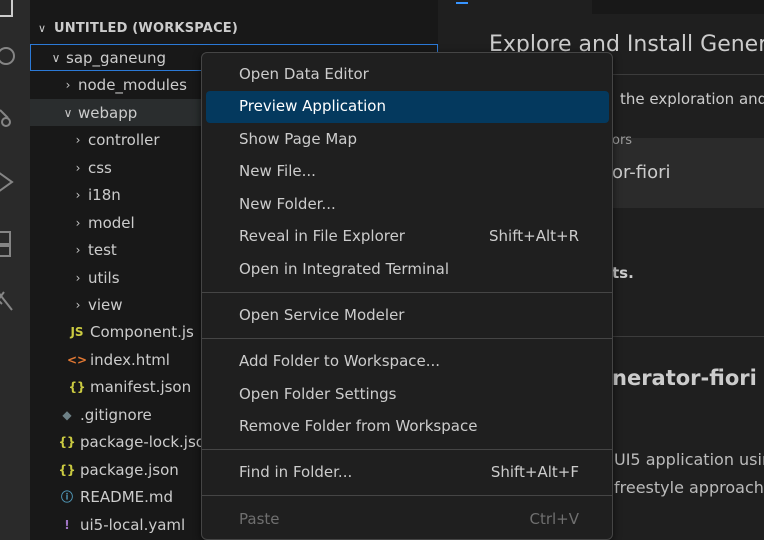 The image size is (764, 540). What do you see at coordinates (407, 140) in the screenshot?
I see `menu-item-show-page-map: Show Page Map` at bounding box center [407, 140].